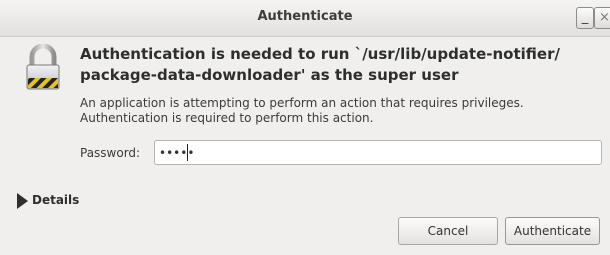  What do you see at coordinates (585, 18) in the screenshot?
I see `minimize-button: _` at bounding box center [585, 18].